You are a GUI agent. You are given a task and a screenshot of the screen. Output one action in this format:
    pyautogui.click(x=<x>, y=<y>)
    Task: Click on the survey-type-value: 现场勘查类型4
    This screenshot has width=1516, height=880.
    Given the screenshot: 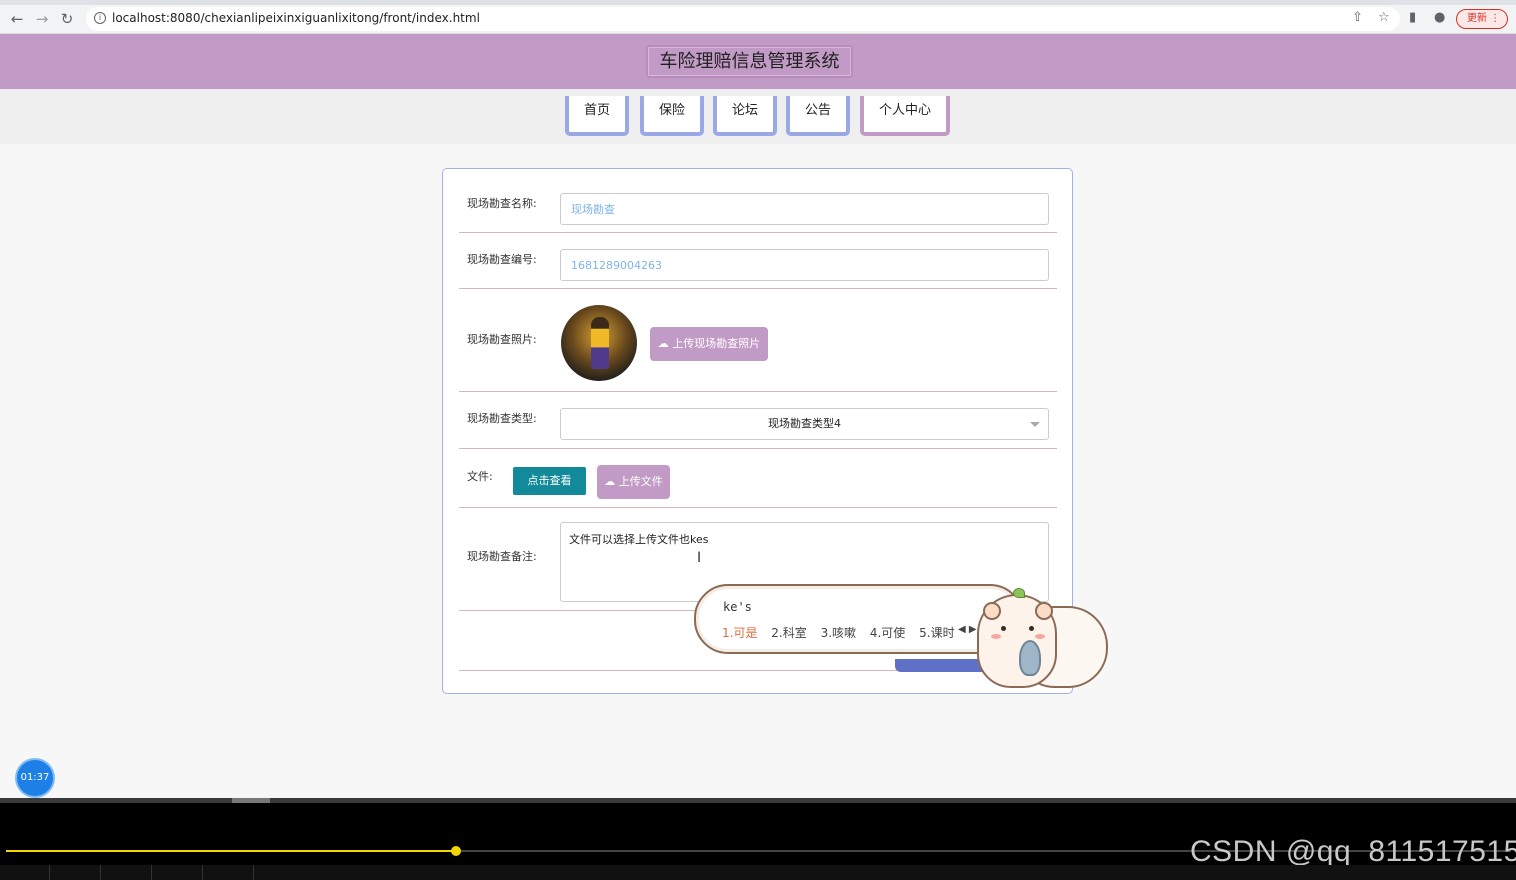 What is the action you would take?
    pyautogui.click(x=804, y=423)
    